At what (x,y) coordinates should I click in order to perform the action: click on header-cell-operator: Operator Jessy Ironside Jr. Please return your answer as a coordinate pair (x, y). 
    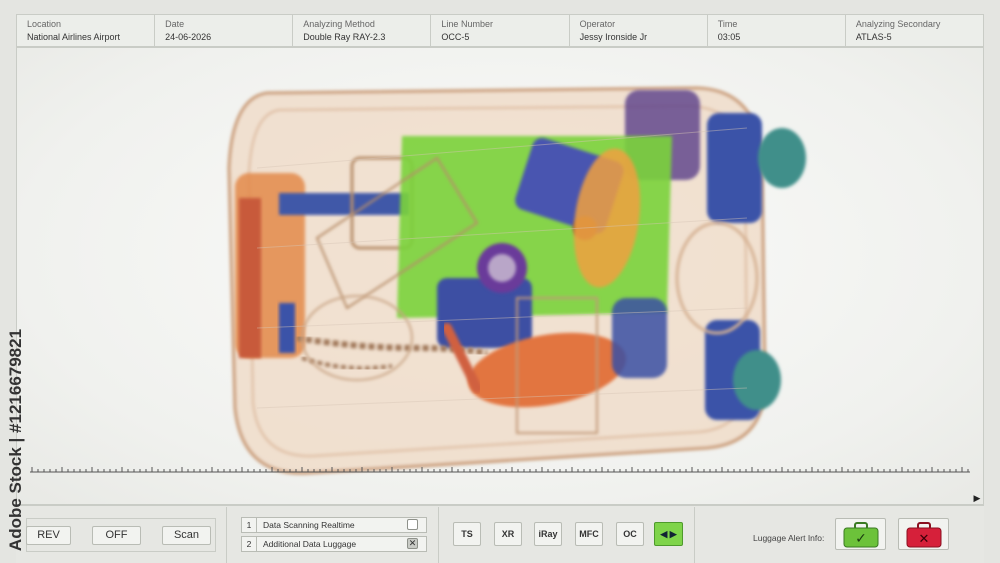
    Looking at the image, I should click on (639, 30).